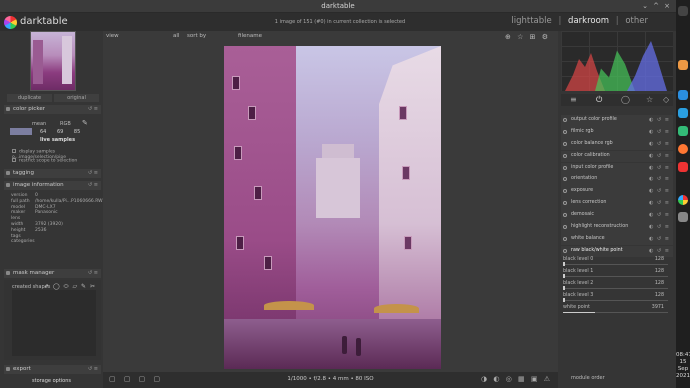  What do you see at coordinates (599, 100) in the screenshot?
I see `group-power-icon: ⏻` at bounding box center [599, 100].